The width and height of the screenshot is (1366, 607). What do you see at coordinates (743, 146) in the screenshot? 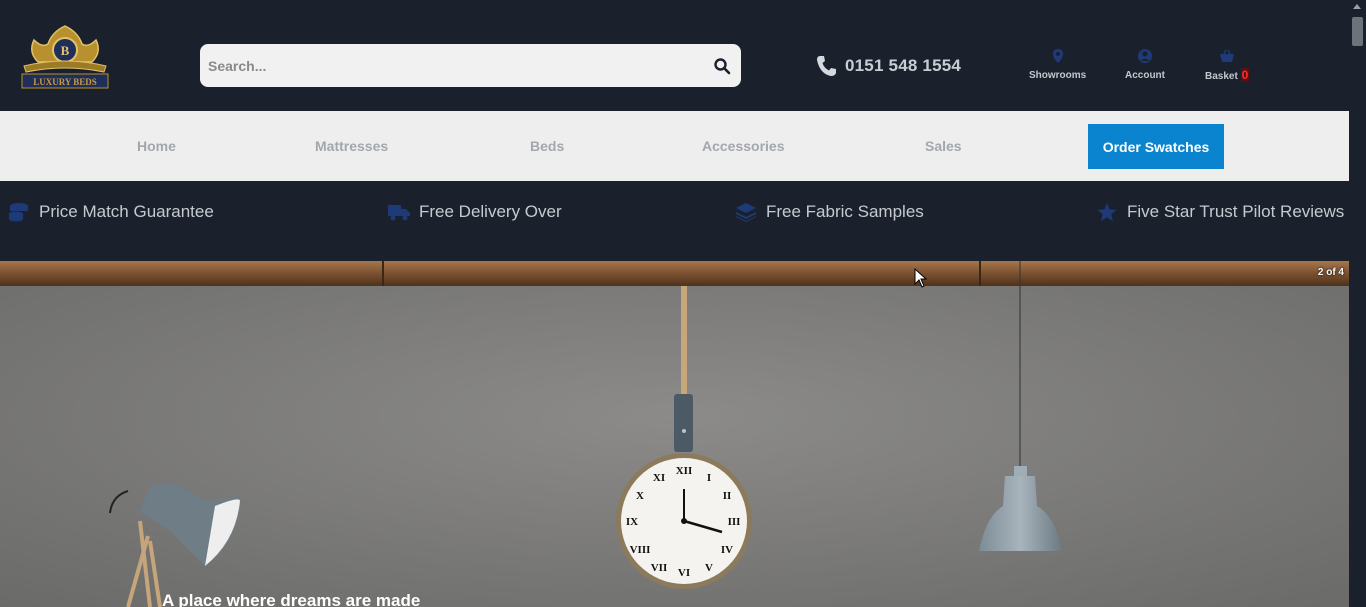
I see `nav-item-accessories: Accessories` at bounding box center [743, 146].